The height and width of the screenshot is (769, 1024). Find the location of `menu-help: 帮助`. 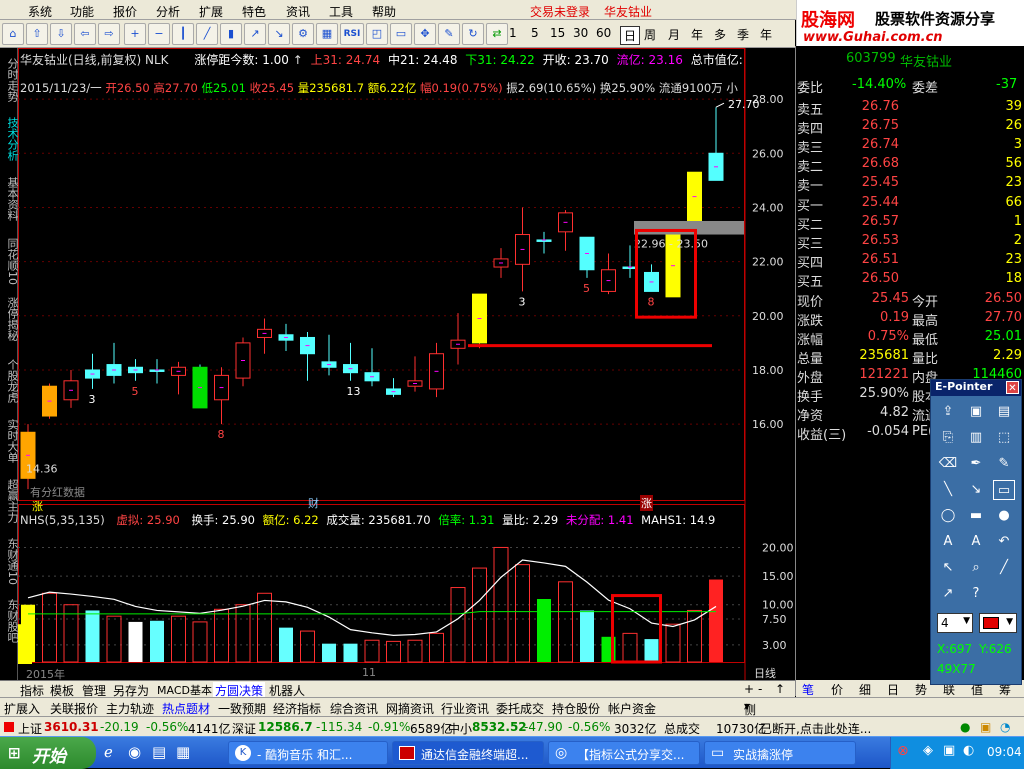

menu-help: 帮助 is located at coordinates (384, 11).